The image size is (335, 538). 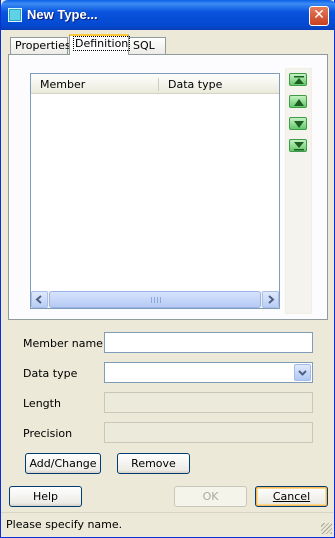 What do you see at coordinates (298, 101) in the screenshot?
I see `move-up-icon` at bounding box center [298, 101].